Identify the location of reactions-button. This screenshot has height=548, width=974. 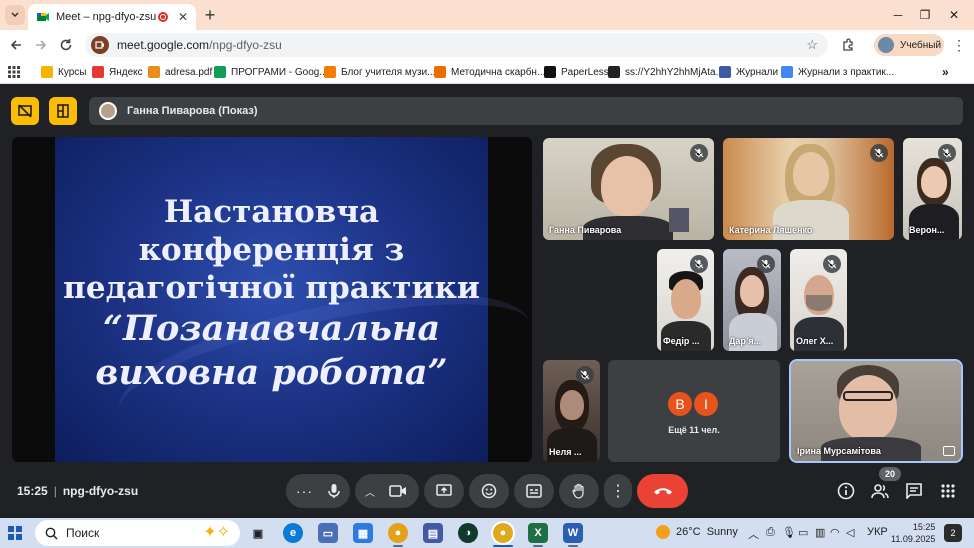
(489, 491).